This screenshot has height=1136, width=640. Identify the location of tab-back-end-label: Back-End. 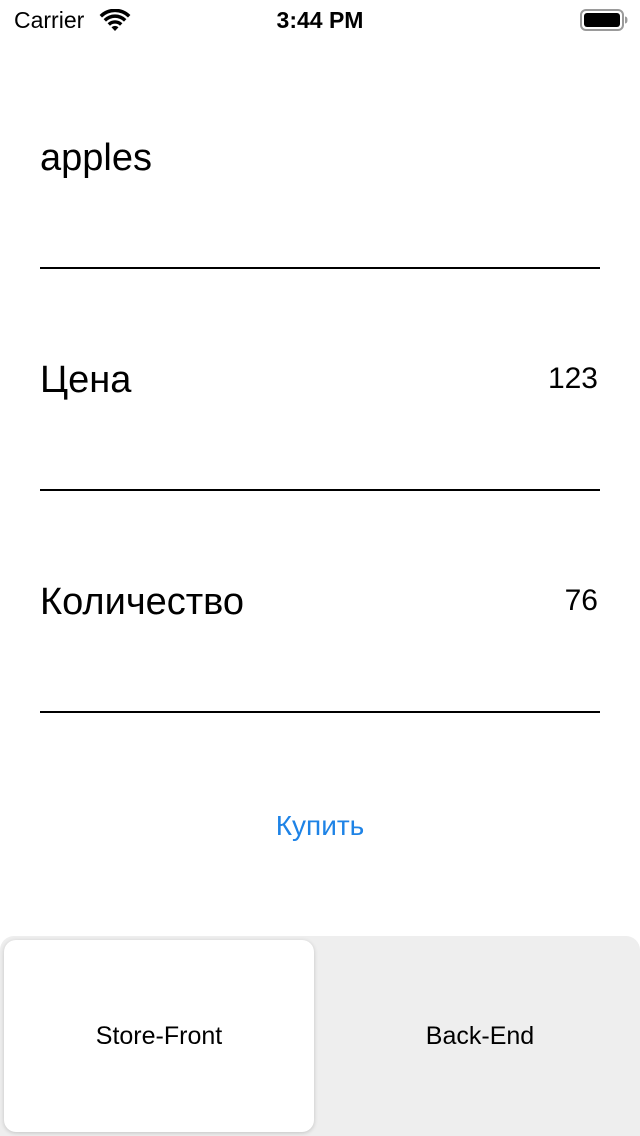
(480, 1035).